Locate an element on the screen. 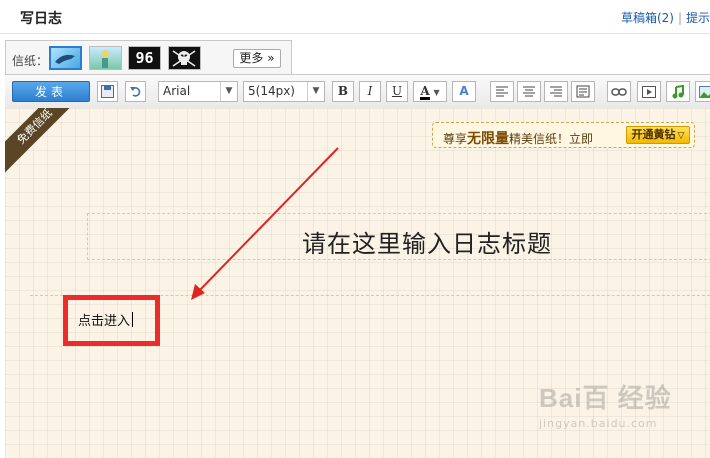  align-right-button is located at coordinates (556, 91).